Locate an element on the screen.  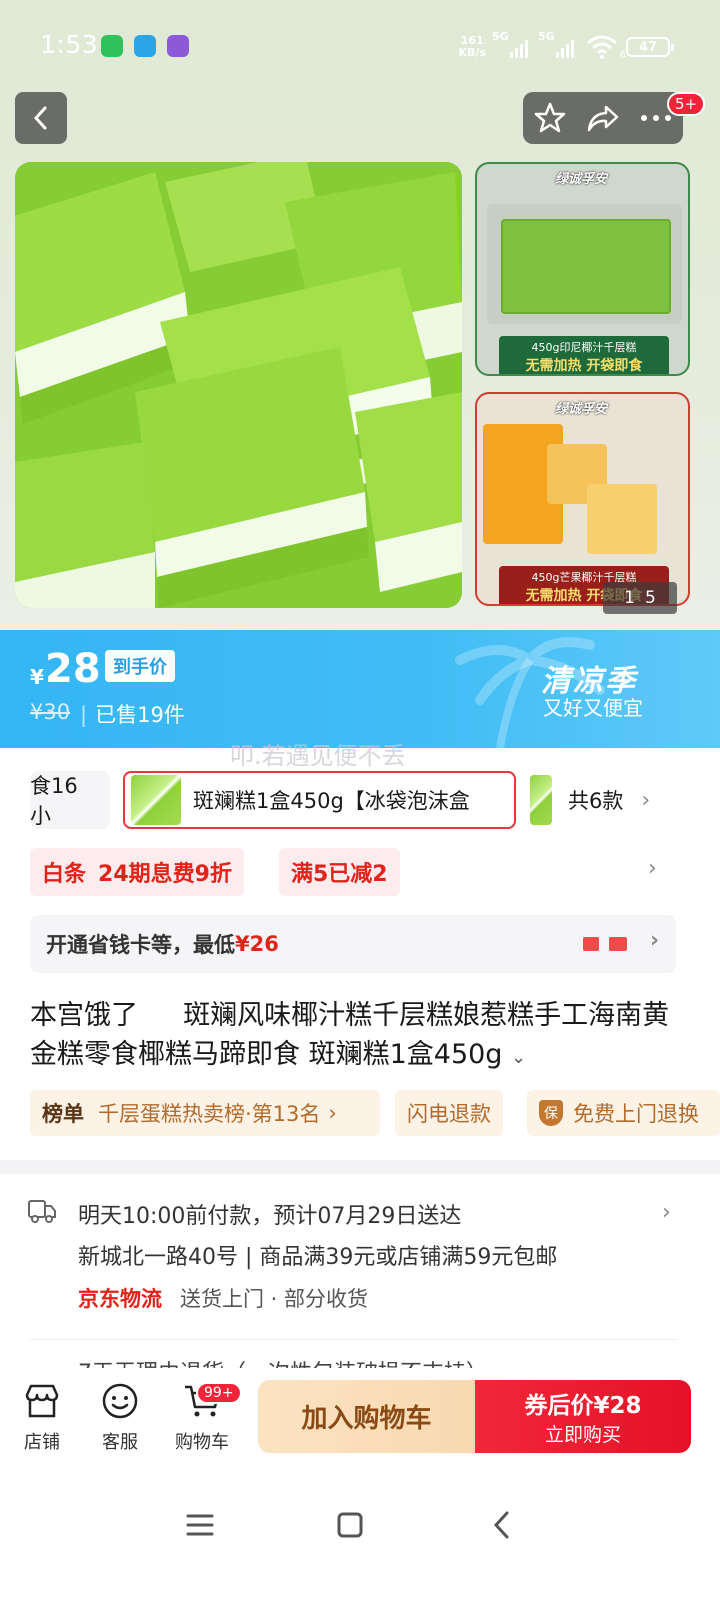
status-bar: 1:53 161 KB/s 5G 5G 6 47 is located at coordinates (360, 45).